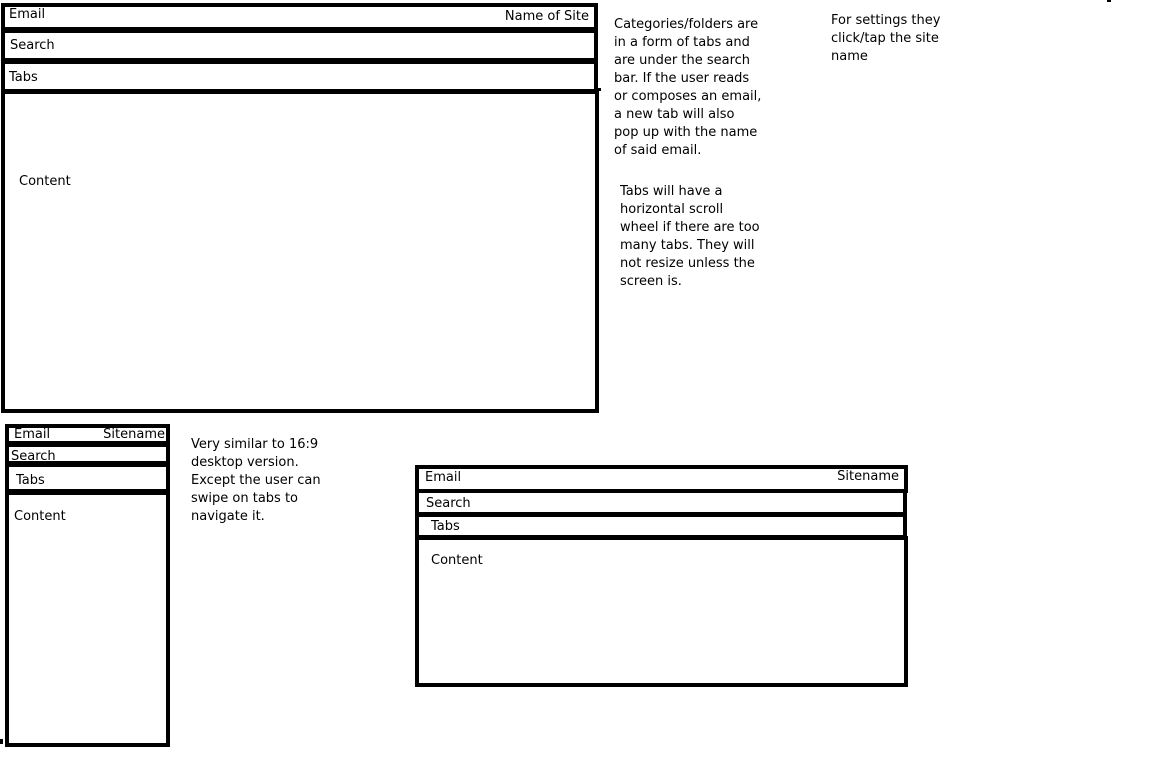  What do you see at coordinates (682, 60) in the screenshot?
I see `note-line: are under the search` at bounding box center [682, 60].